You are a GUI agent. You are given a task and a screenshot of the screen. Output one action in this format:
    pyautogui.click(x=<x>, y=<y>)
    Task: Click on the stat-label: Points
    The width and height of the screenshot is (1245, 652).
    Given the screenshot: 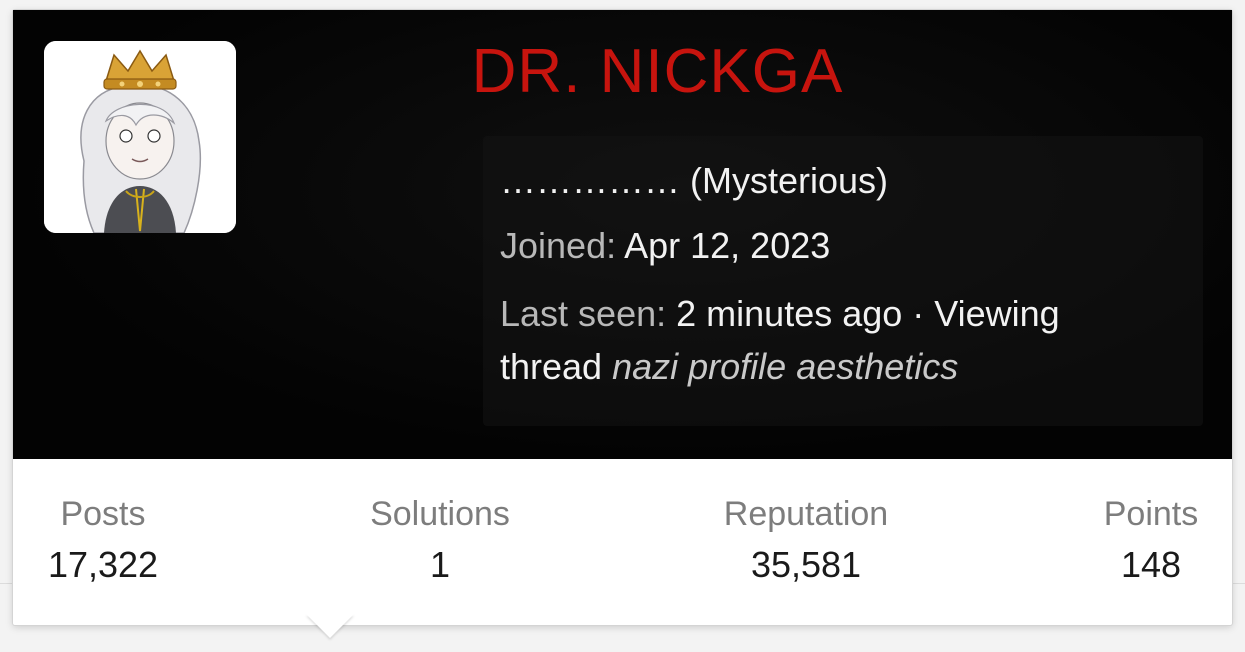 What is the action you would take?
    pyautogui.click(x=1151, y=514)
    